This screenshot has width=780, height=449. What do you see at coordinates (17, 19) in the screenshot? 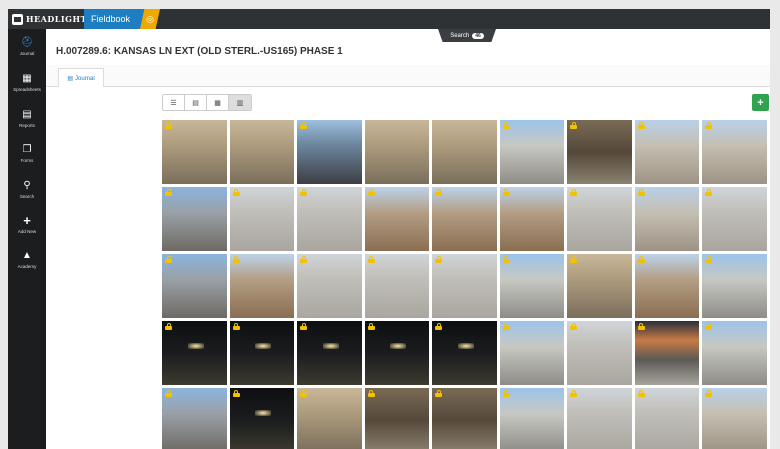
I see `headlight-logo-icon` at bounding box center [17, 19].